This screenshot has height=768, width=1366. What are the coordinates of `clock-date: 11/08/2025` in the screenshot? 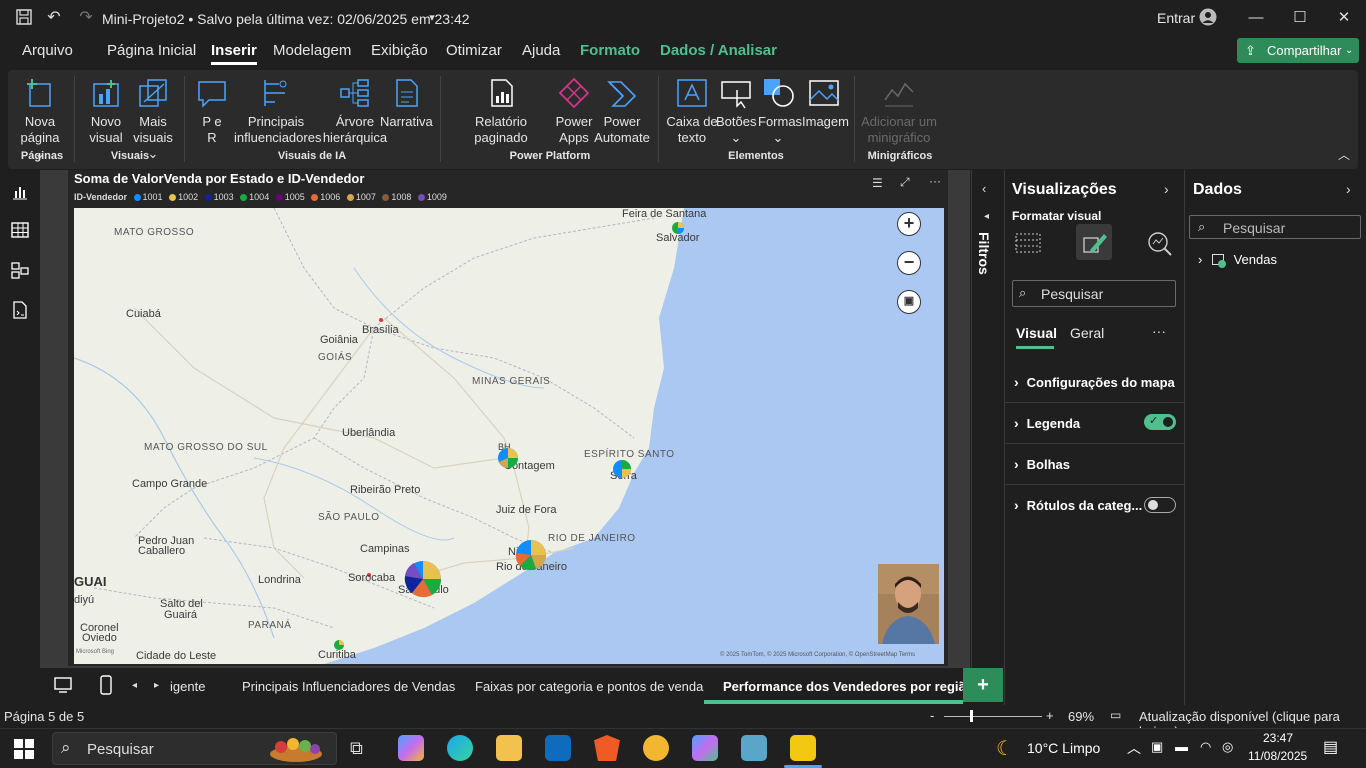 It's located at (1277, 756).